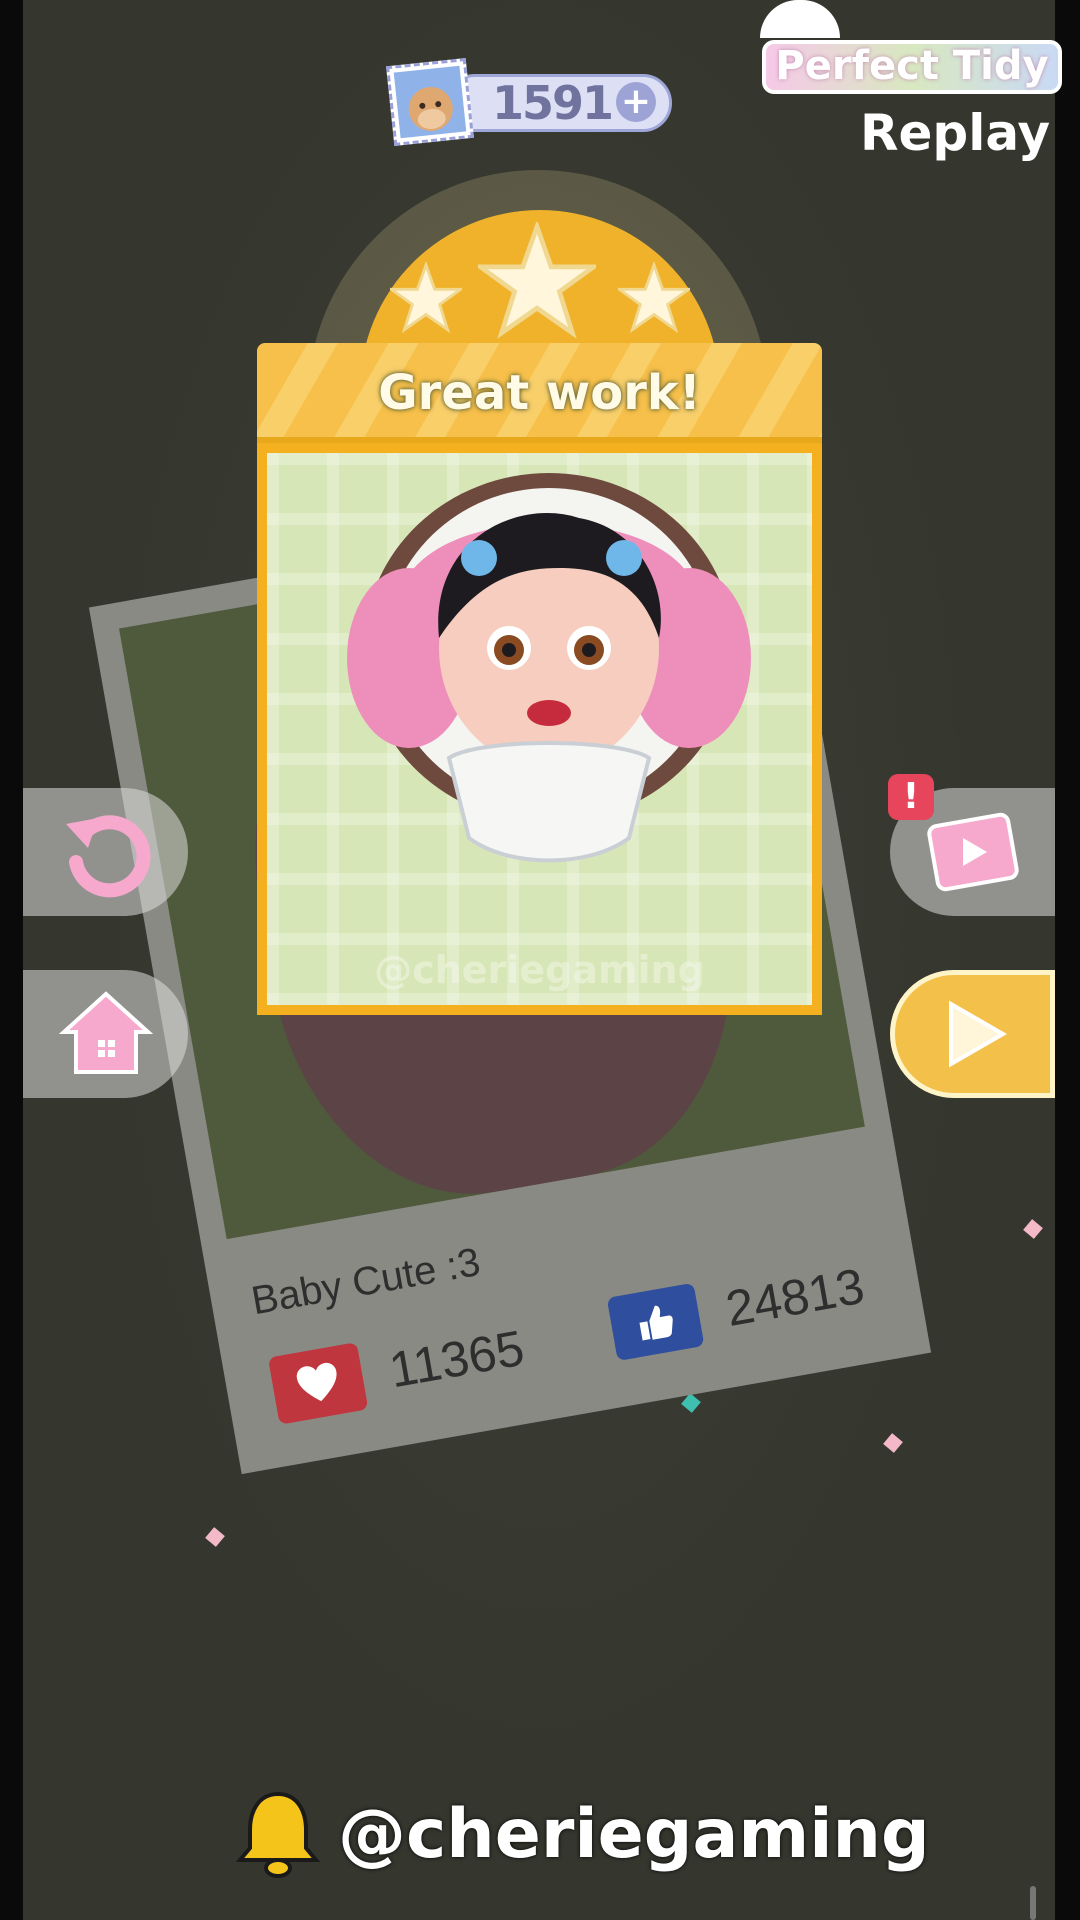 The image size is (1080, 1920). I want to click on home-icon, so click(105, 1032).